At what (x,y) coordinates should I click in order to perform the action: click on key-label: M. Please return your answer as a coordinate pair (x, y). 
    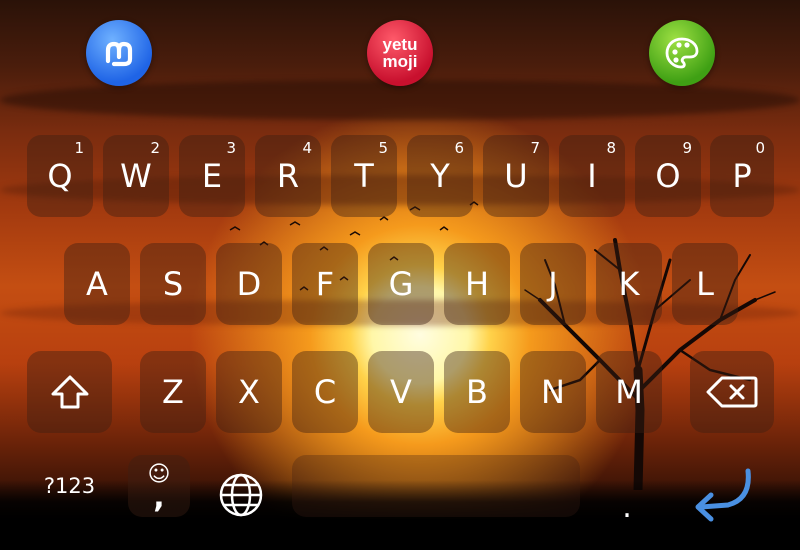
    Looking at the image, I should click on (629, 392).